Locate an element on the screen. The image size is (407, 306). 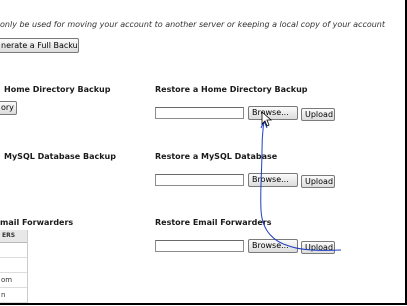
restore-home-heading: Restore a Home Directory Backup is located at coordinates (231, 89).